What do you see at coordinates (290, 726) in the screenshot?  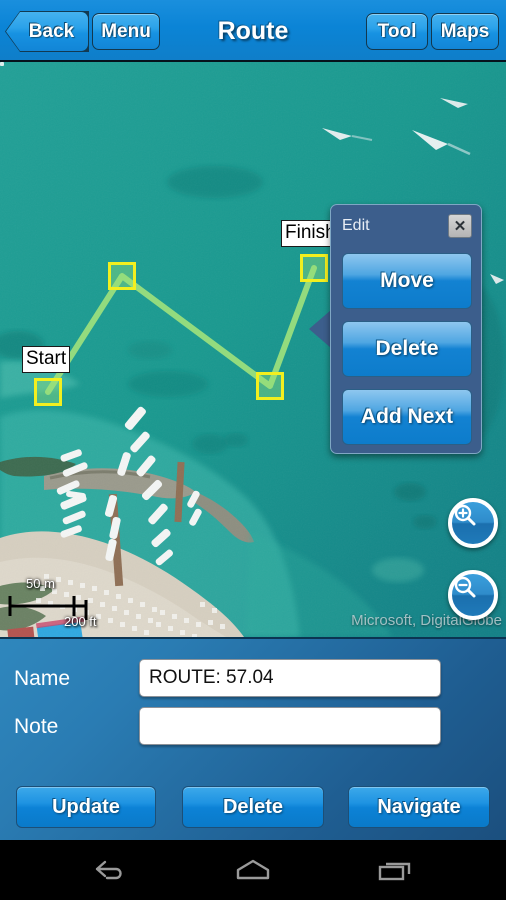 I see `note-input` at bounding box center [290, 726].